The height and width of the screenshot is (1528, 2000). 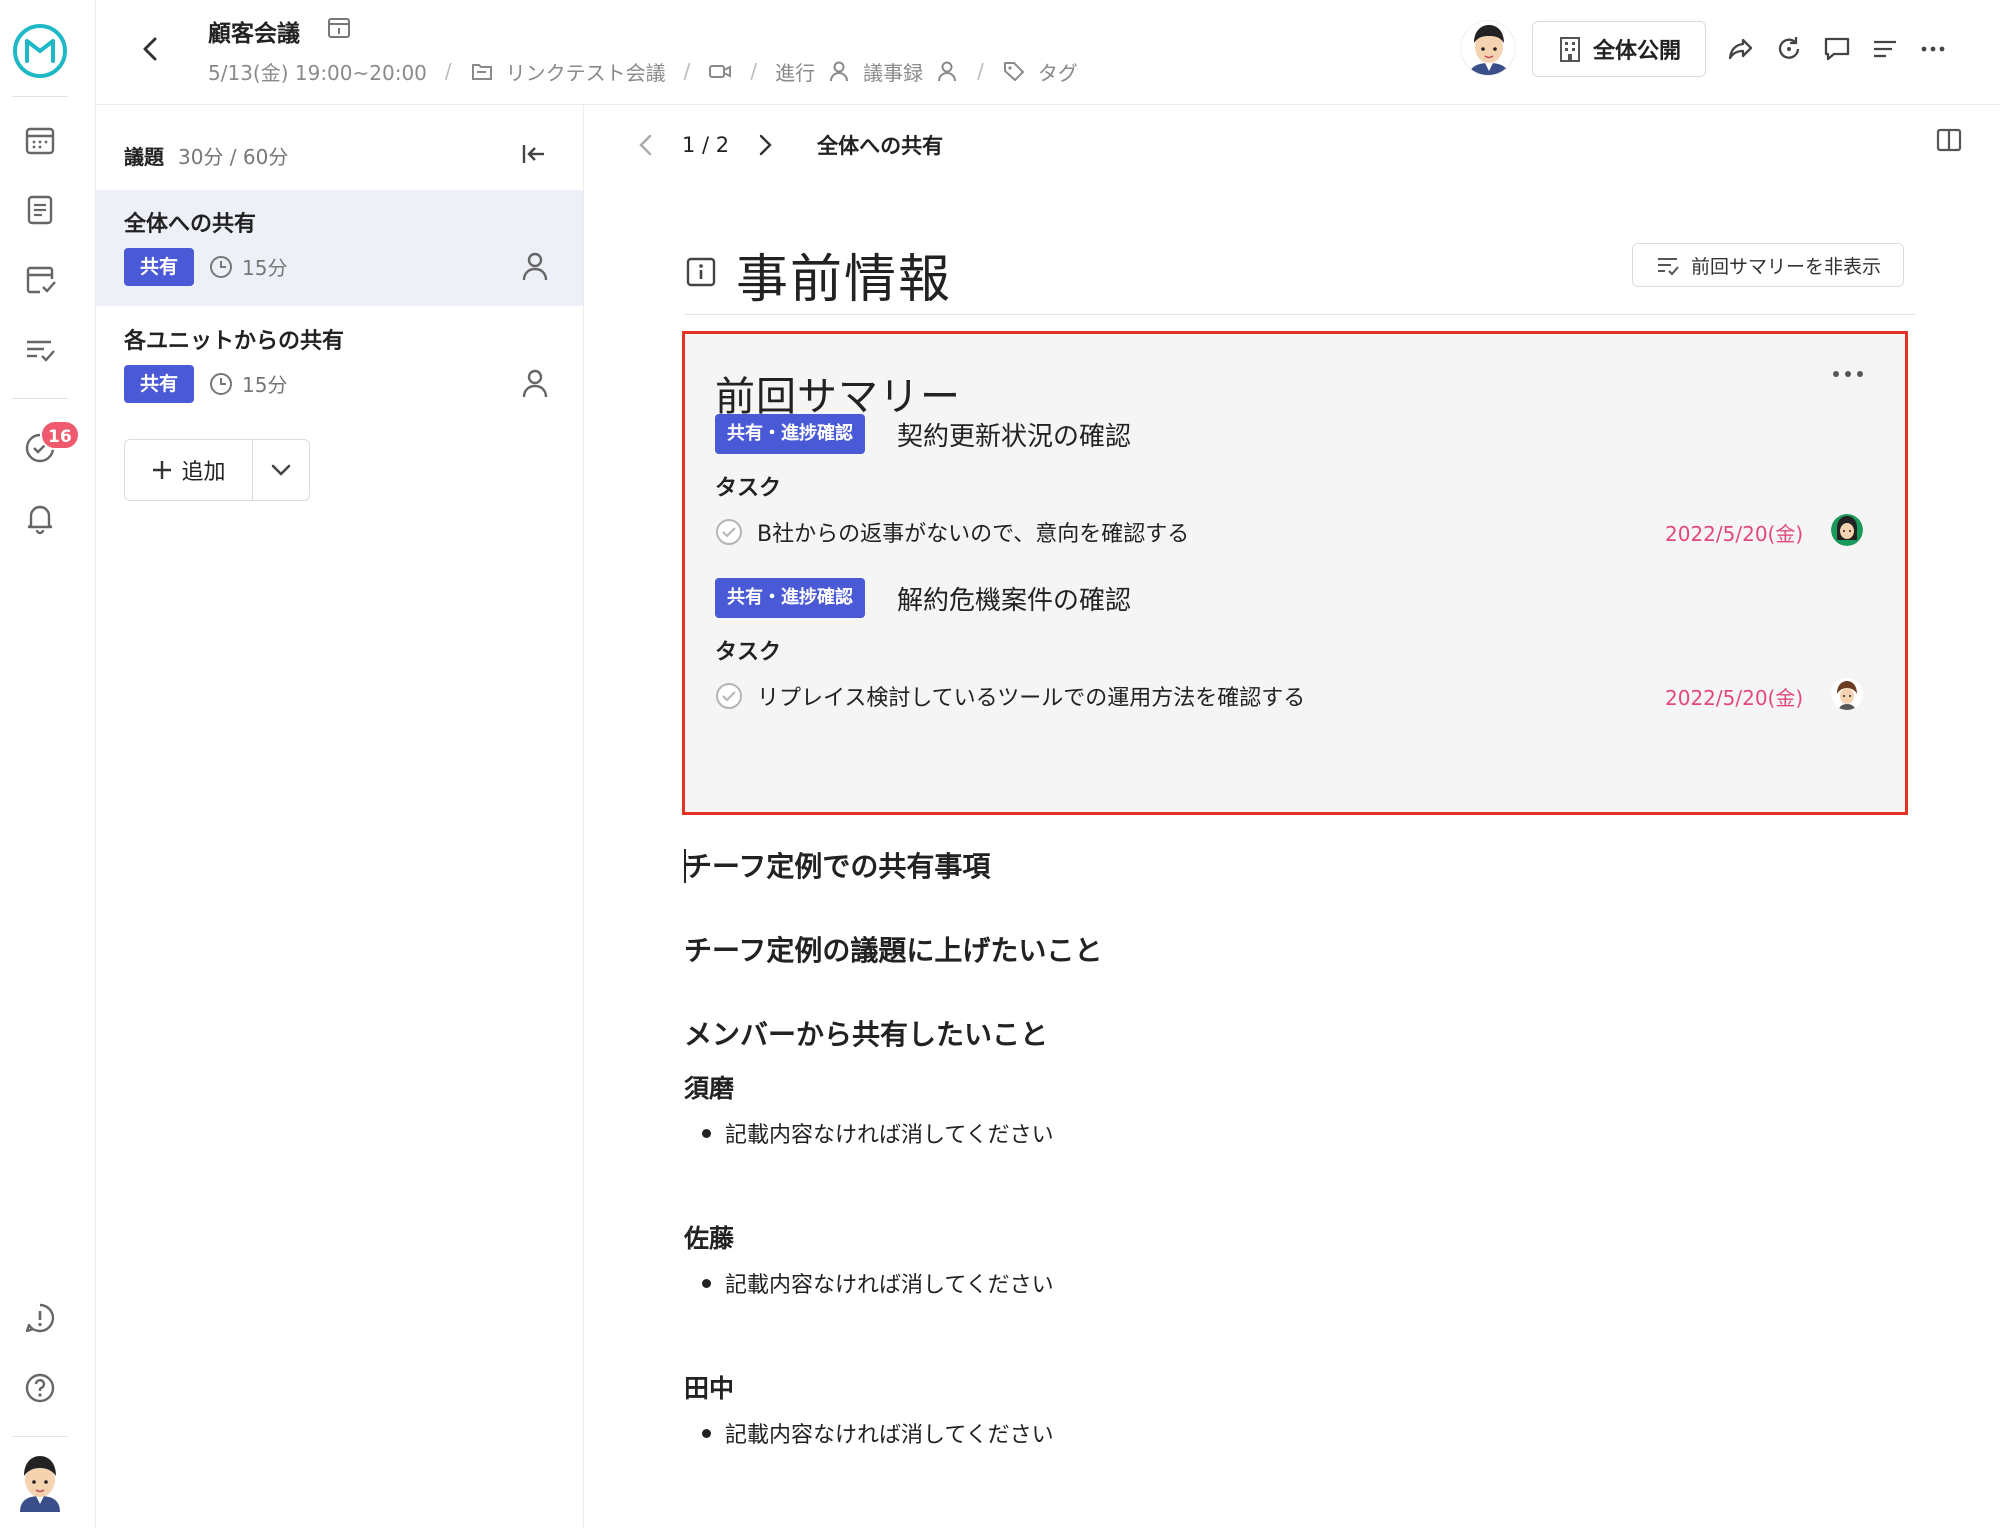 What do you see at coordinates (701, 272) in the screenshot?
I see `info-icon` at bounding box center [701, 272].